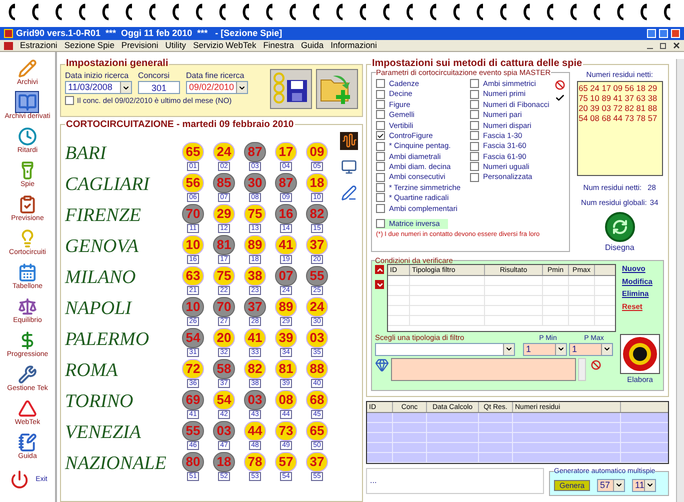 The width and height of the screenshot is (684, 502). Describe the element at coordinates (353, 45) in the screenshot. I see `menu-item: Informazioni` at that location.